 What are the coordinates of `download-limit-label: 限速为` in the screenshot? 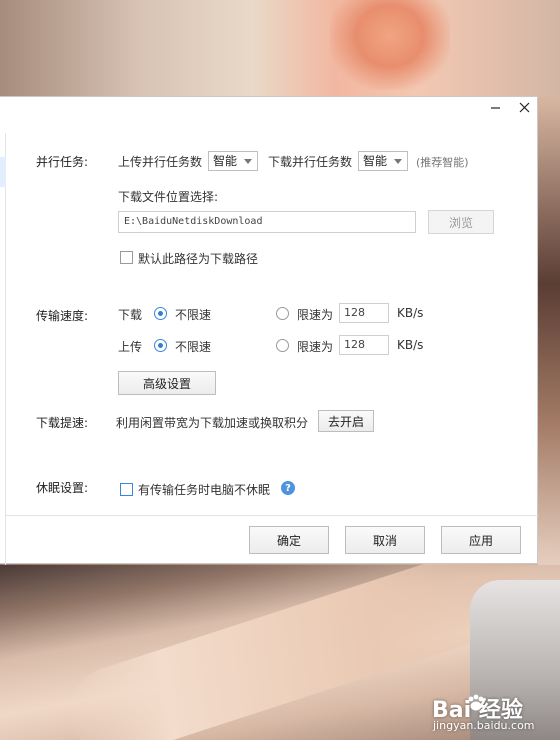 It's located at (315, 315).